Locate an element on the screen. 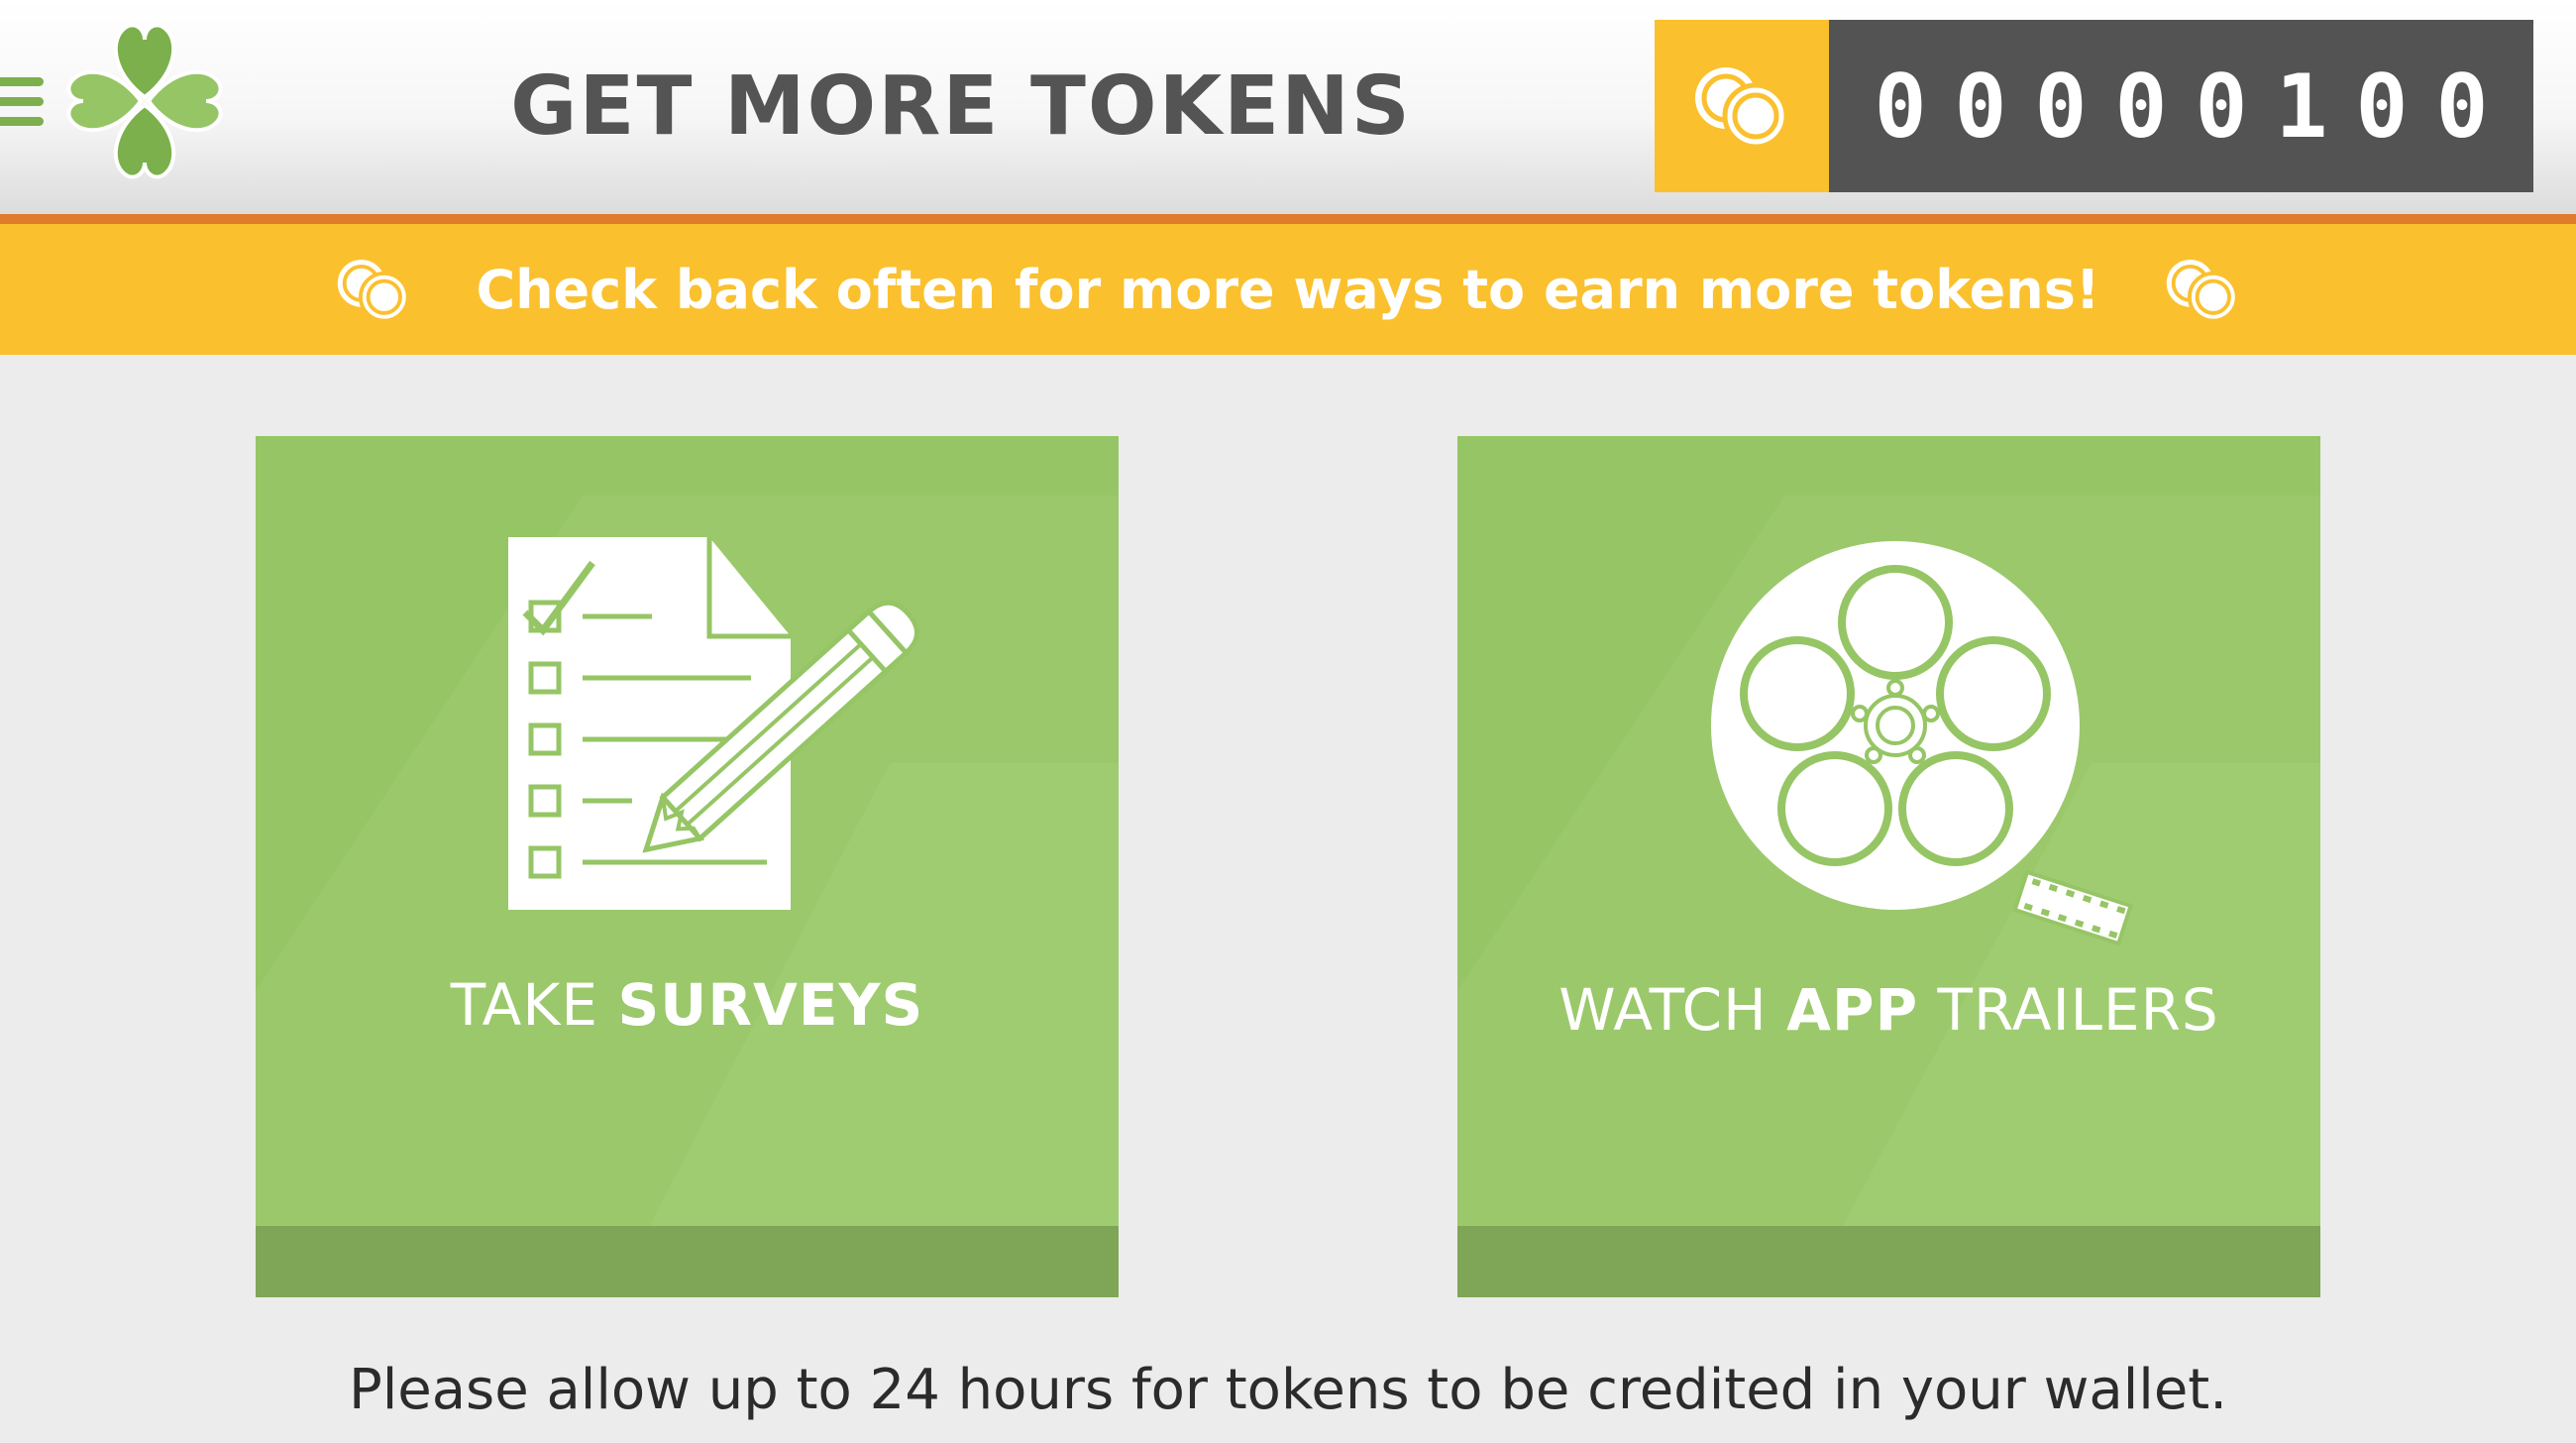  header-divider is located at coordinates (1288, 219).